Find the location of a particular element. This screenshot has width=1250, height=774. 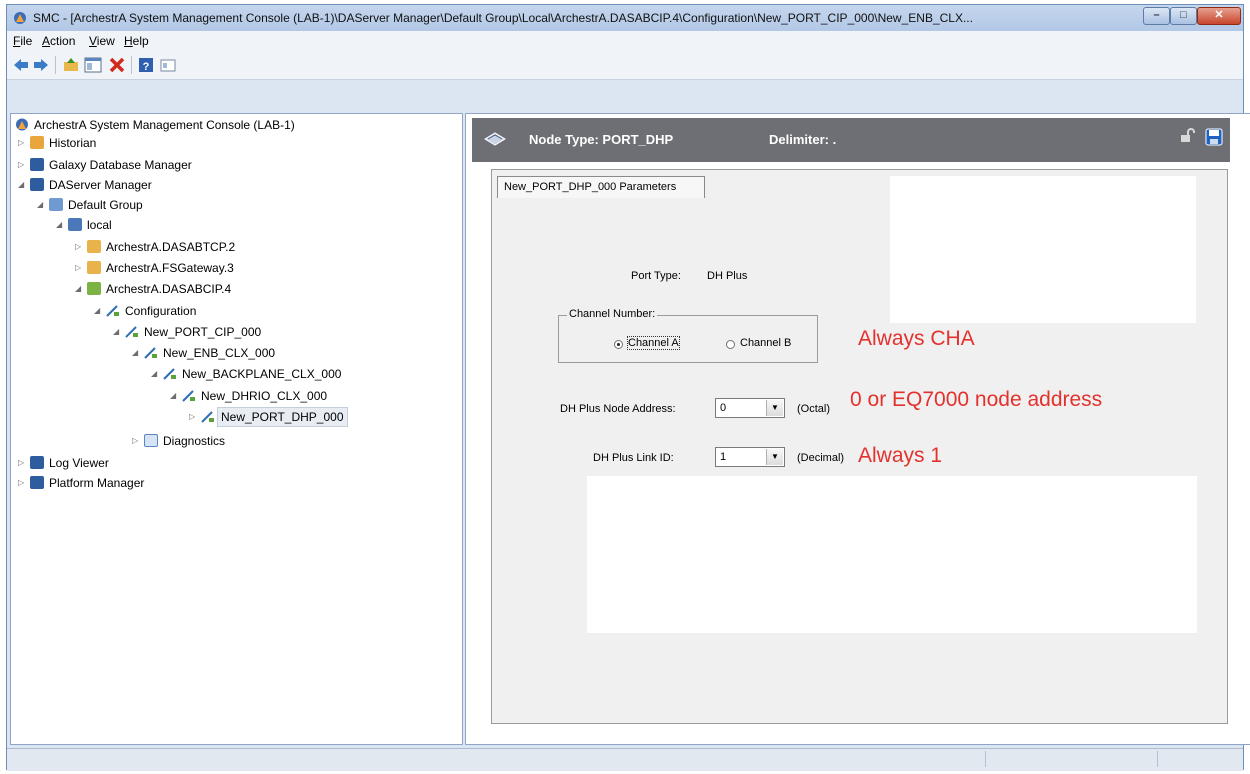

daserver-manager-icon is located at coordinates (37, 184).